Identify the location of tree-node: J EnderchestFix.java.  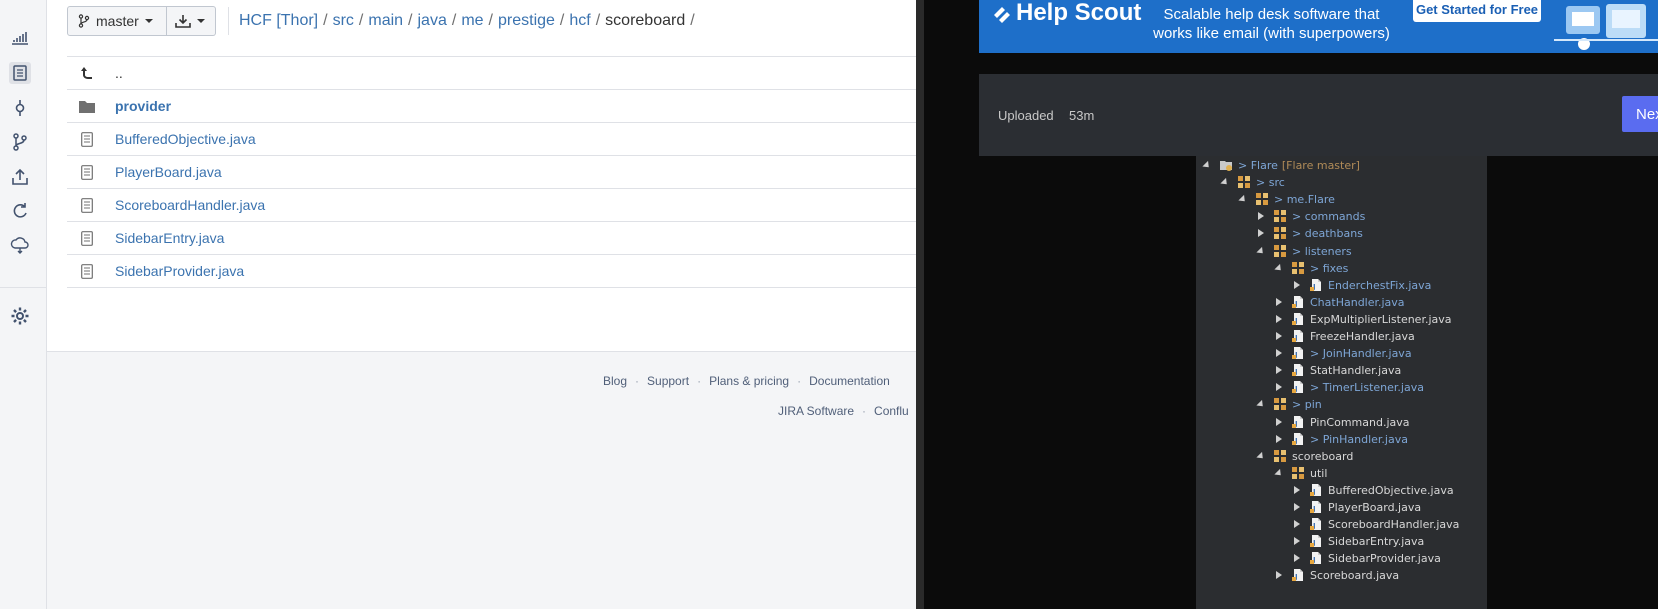
(1361, 285).